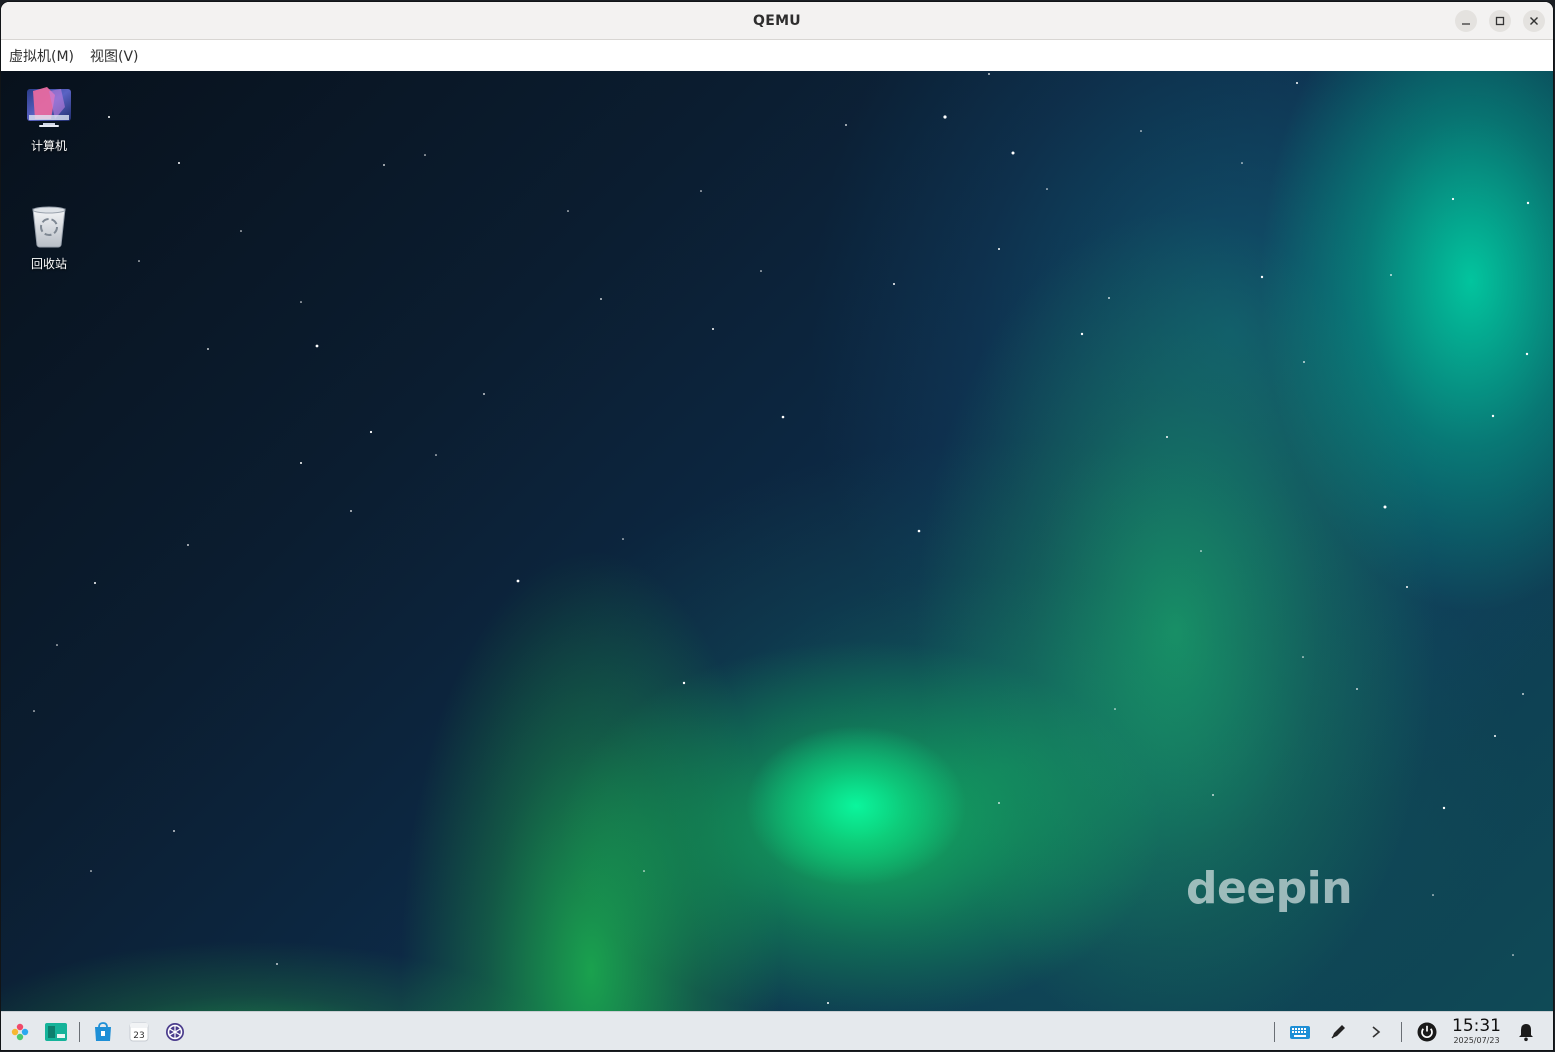 The image size is (1555, 1052). I want to click on settings-icon, so click(175, 1031).